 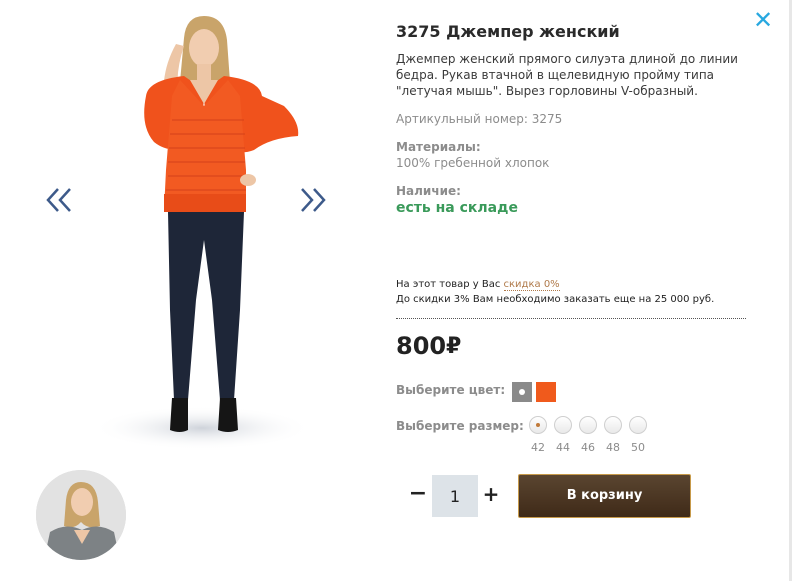 What do you see at coordinates (479, 119) in the screenshot?
I see `article-number: Артикульный номер: 3275` at bounding box center [479, 119].